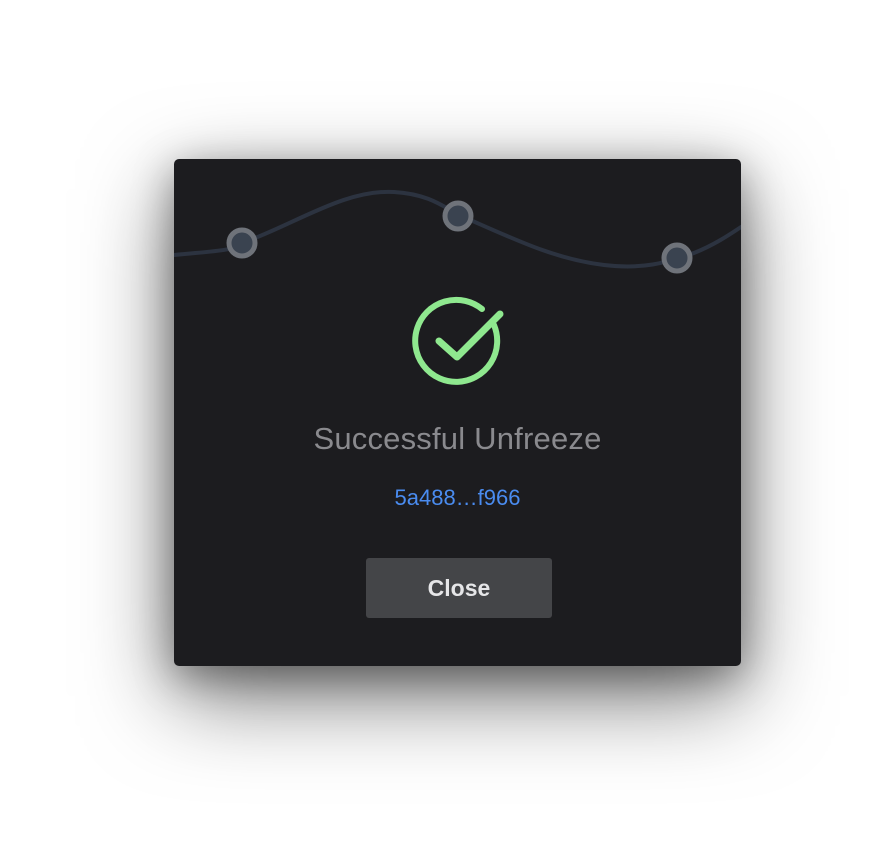 The width and height of the screenshot is (879, 861). Describe the element at coordinates (458, 340) in the screenshot. I see `check-circle-icon` at that location.